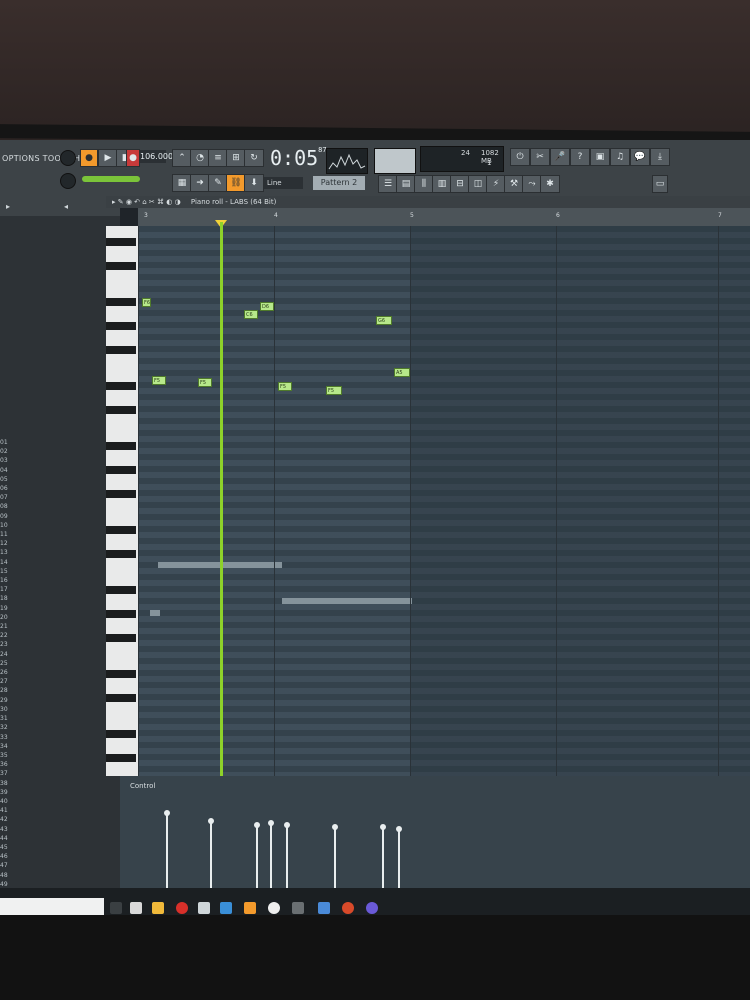  What do you see at coordinates (283, 183) in the screenshot?
I see `snap-select: Line` at bounding box center [283, 183].